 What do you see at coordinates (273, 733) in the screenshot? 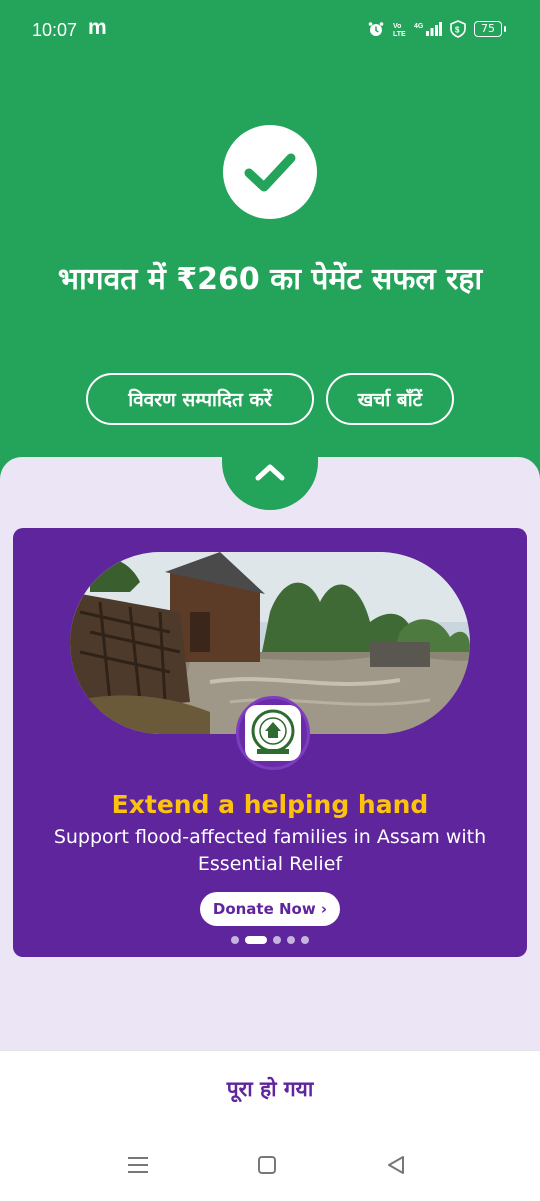
I see `ngo-logo` at bounding box center [273, 733].